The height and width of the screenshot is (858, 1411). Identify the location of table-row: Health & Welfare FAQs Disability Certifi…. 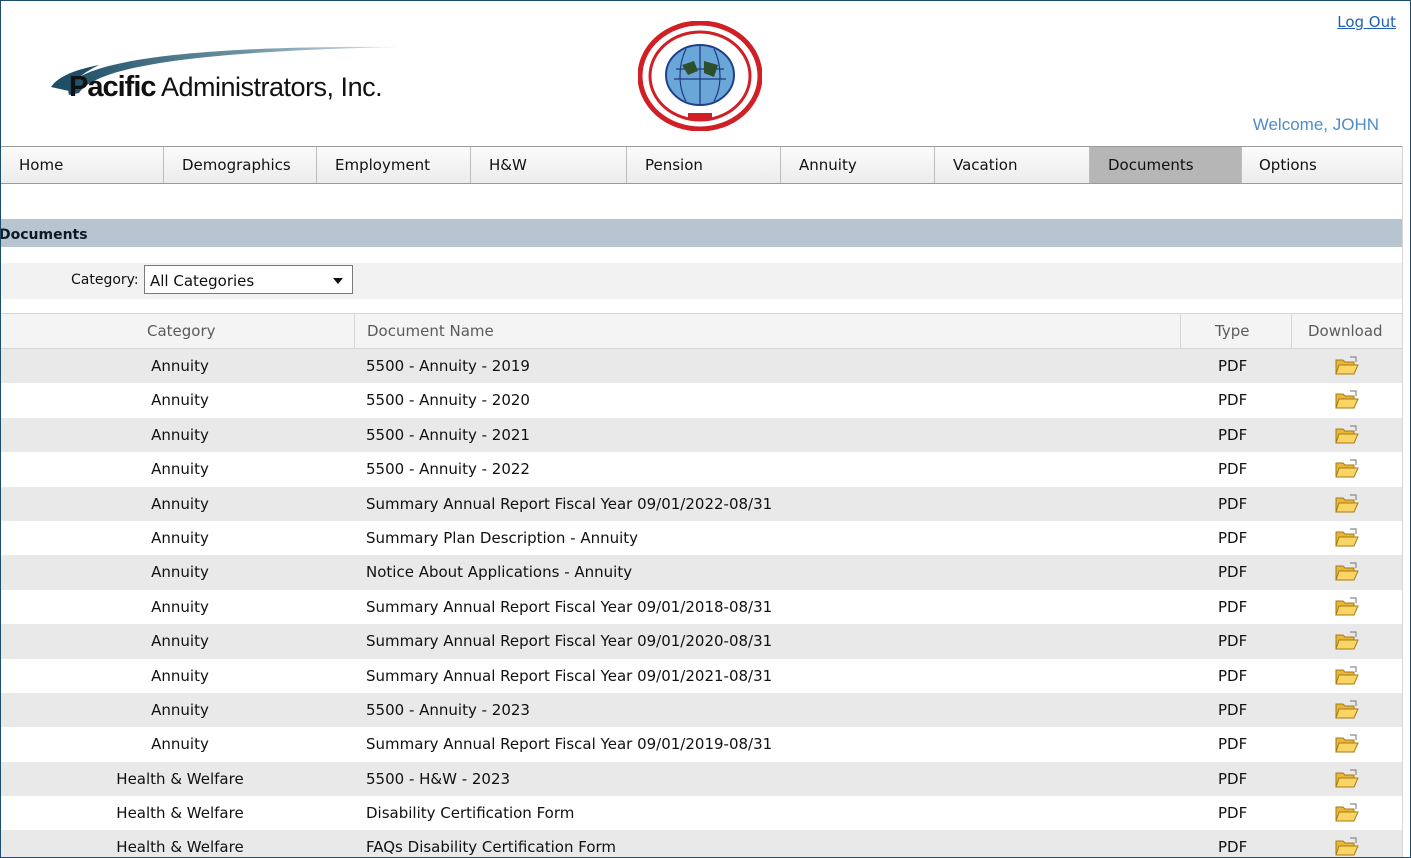
(702, 844).